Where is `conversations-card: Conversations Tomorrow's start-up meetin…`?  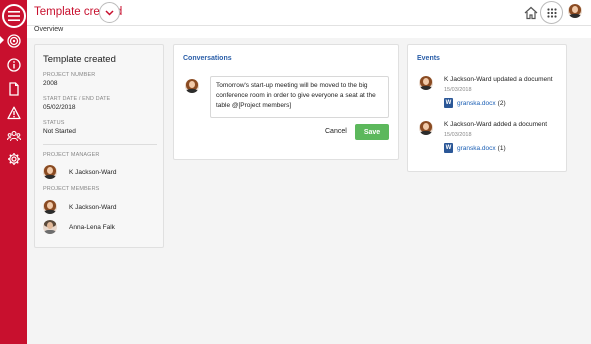
conversations-card: Conversations Tomorrow's start-up meetin… is located at coordinates (286, 102).